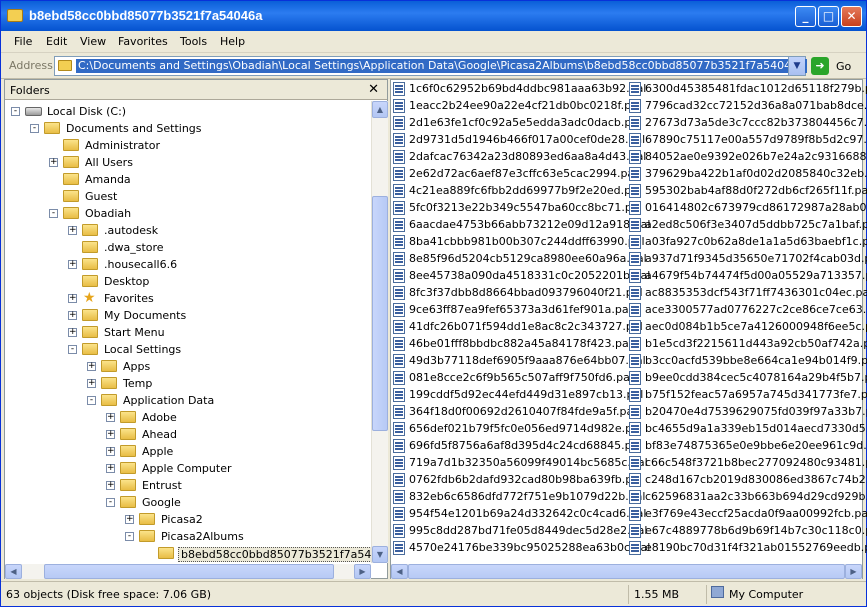  Describe the element at coordinates (796, 66) in the screenshot. I see `address-dropdown-button: ▼` at that location.